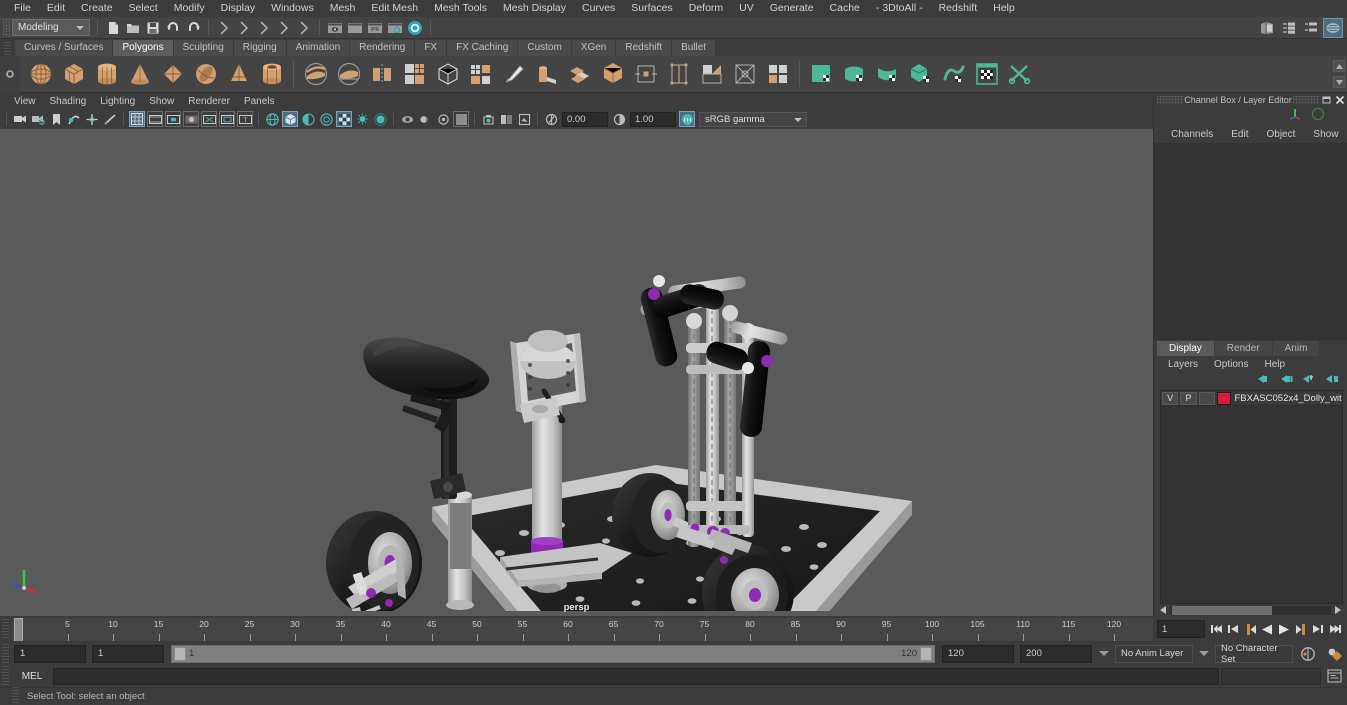 The height and width of the screenshot is (705, 1347). What do you see at coordinates (290, 119) in the screenshot?
I see `smooth-shade-icon` at bounding box center [290, 119].